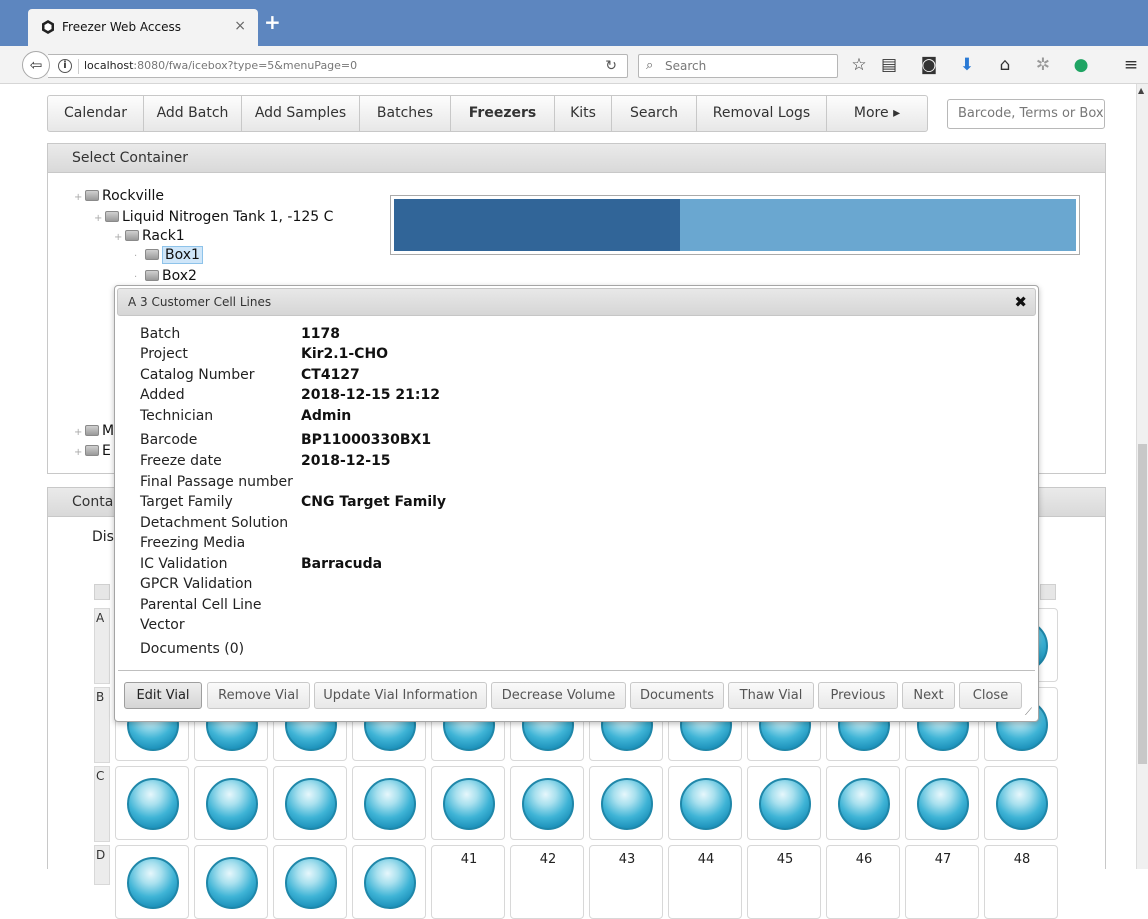  Describe the element at coordinates (1021, 882) in the screenshot. I see `vial-cell: 48` at that location.